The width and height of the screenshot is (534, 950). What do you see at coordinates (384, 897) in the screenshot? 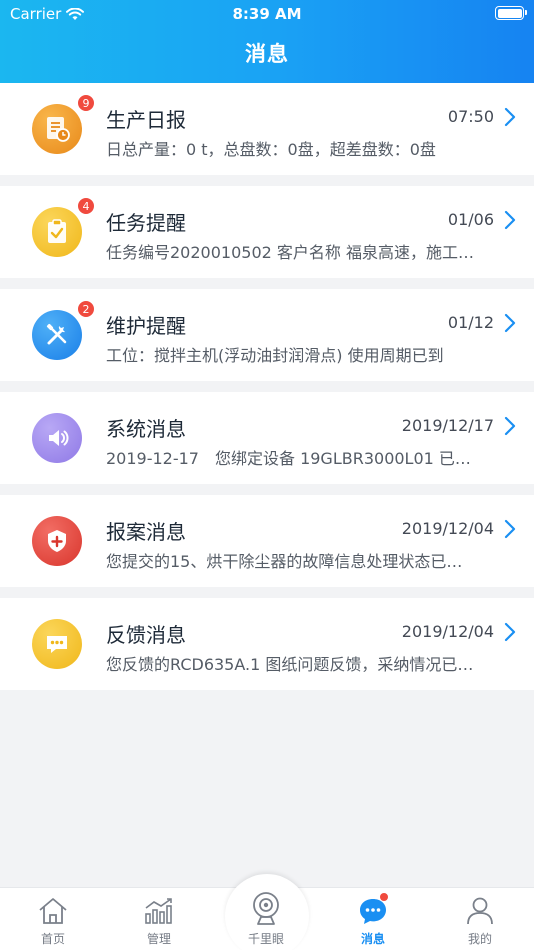
I see `notification-dot` at bounding box center [384, 897].